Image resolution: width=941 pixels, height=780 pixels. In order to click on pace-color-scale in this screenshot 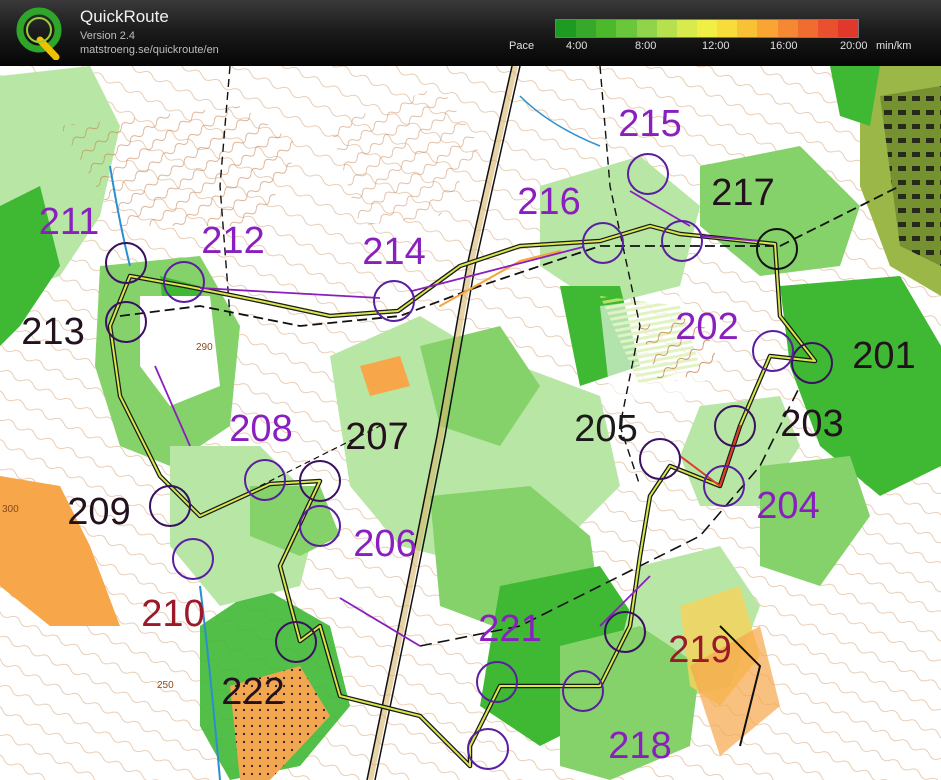, I will do `click(707, 28)`.